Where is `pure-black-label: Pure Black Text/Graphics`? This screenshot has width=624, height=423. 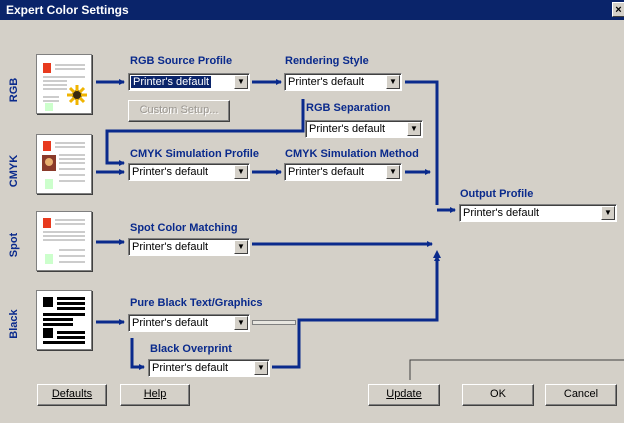
pure-black-label: Pure Black Text/Graphics is located at coordinates (196, 303).